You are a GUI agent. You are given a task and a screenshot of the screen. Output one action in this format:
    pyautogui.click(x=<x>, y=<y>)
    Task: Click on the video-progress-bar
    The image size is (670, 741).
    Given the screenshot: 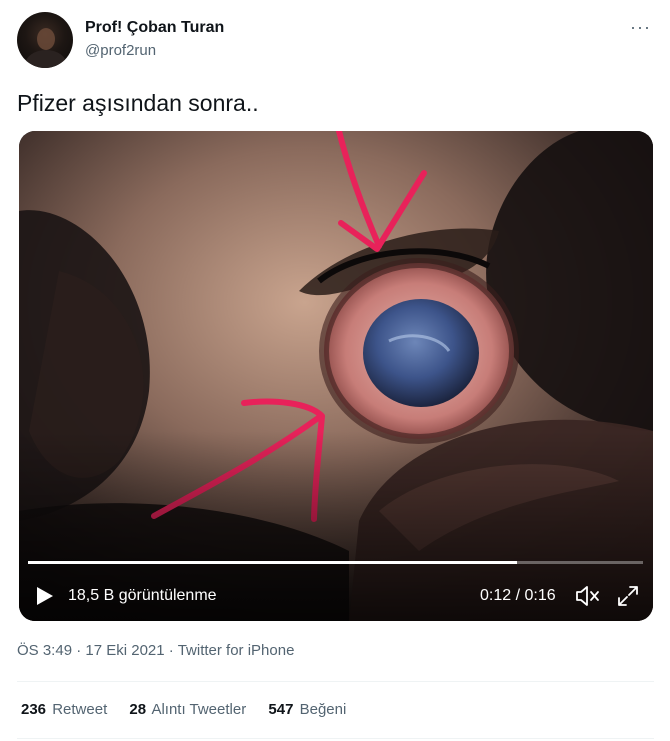 What is the action you would take?
    pyautogui.click(x=335, y=562)
    